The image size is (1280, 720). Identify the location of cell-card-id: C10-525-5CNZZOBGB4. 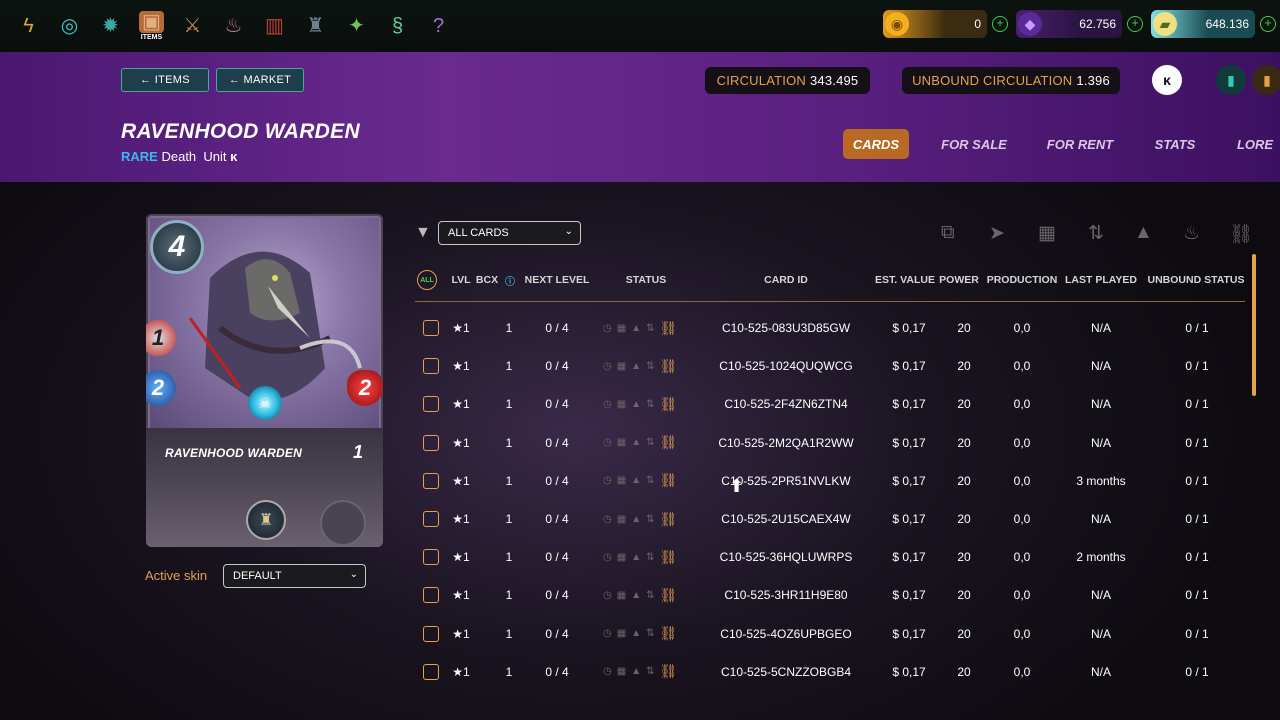
(786, 671).